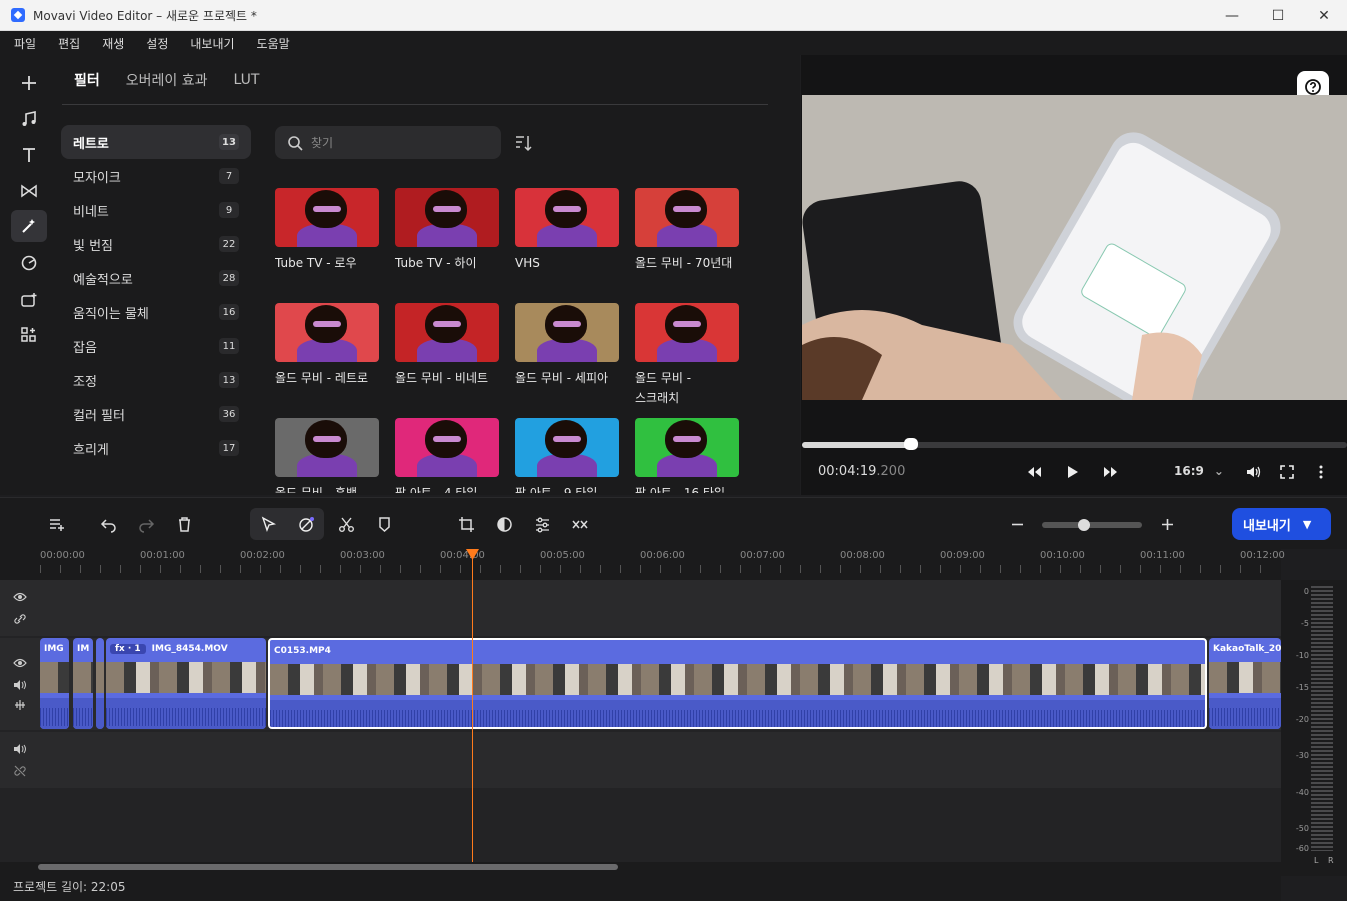  Describe the element at coordinates (687, 355) in the screenshot. I see `filter-tile: 올드 무비 - 스크래치` at that location.